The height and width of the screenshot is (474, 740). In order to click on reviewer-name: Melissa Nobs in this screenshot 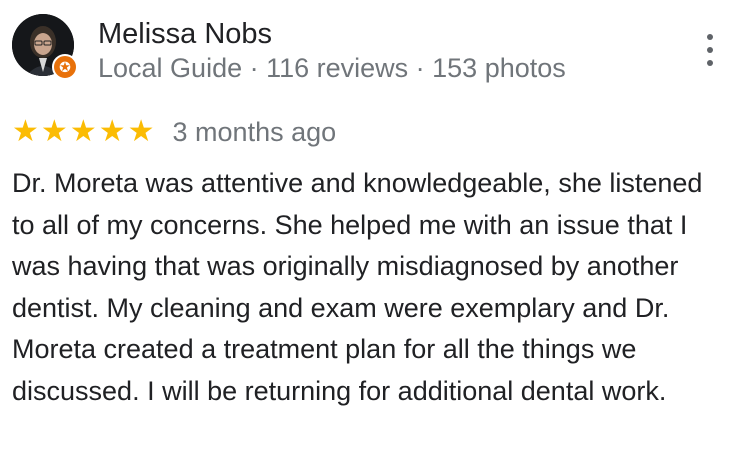, I will do `click(185, 34)`.